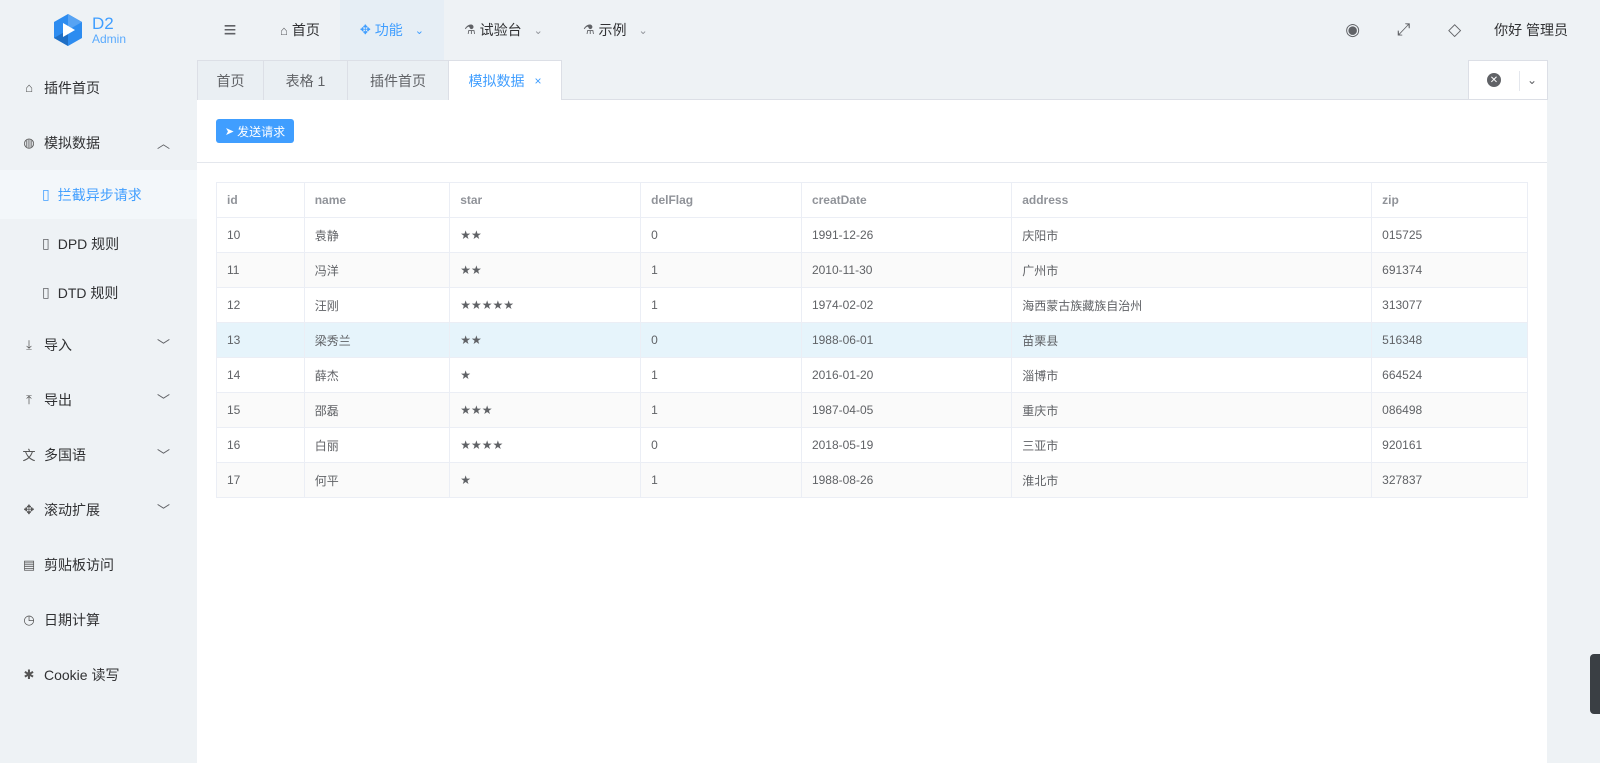 The width and height of the screenshot is (1600, 763). I want to click on tab-3: 模拟数据 ×, so click(505, 80).